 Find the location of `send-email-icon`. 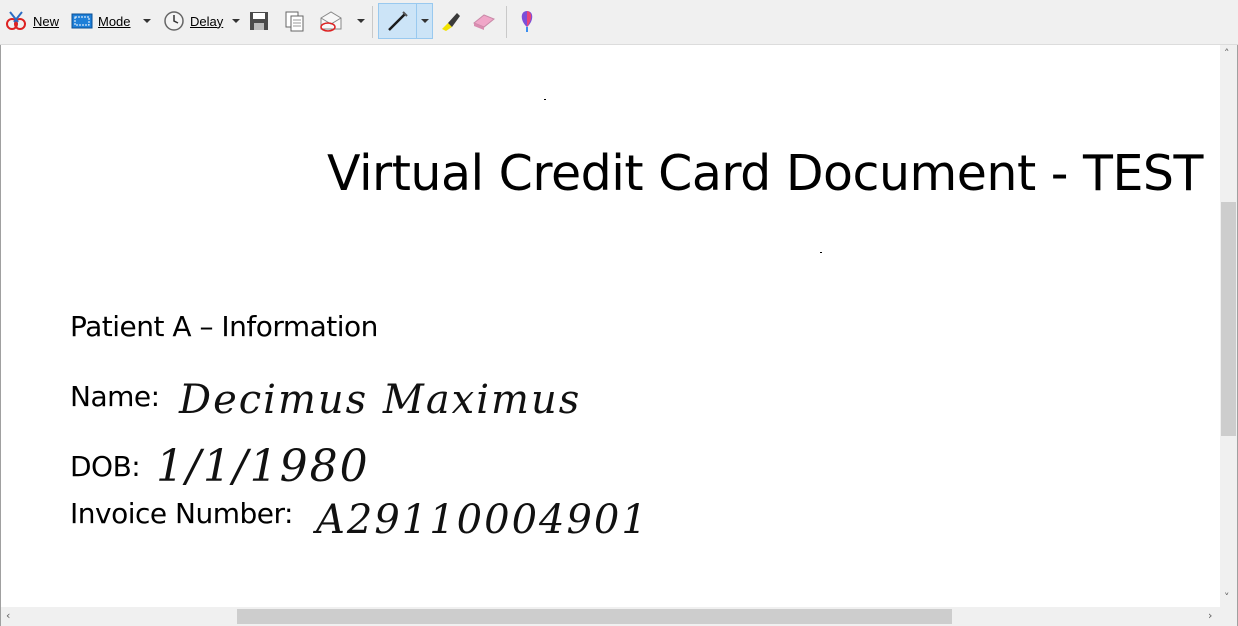

send-email-icon is located at coordinates (331, 21).